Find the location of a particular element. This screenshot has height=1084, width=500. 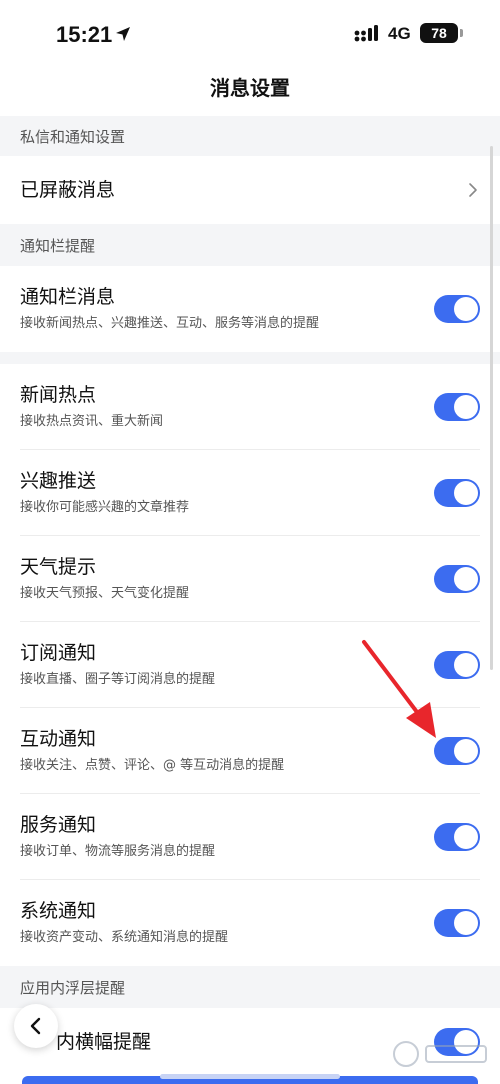

chevron-left-icon is located at coordinates (35, 1026).